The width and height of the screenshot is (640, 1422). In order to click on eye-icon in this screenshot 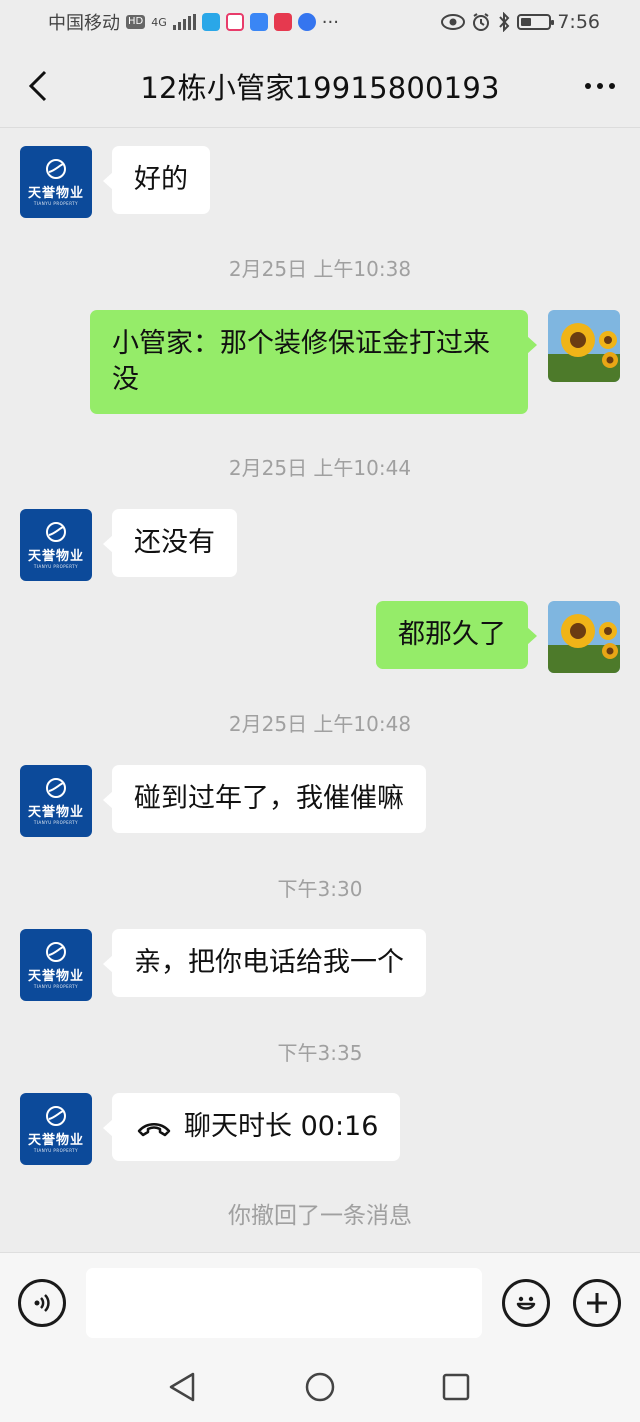, I will do `click(453, 22)`.